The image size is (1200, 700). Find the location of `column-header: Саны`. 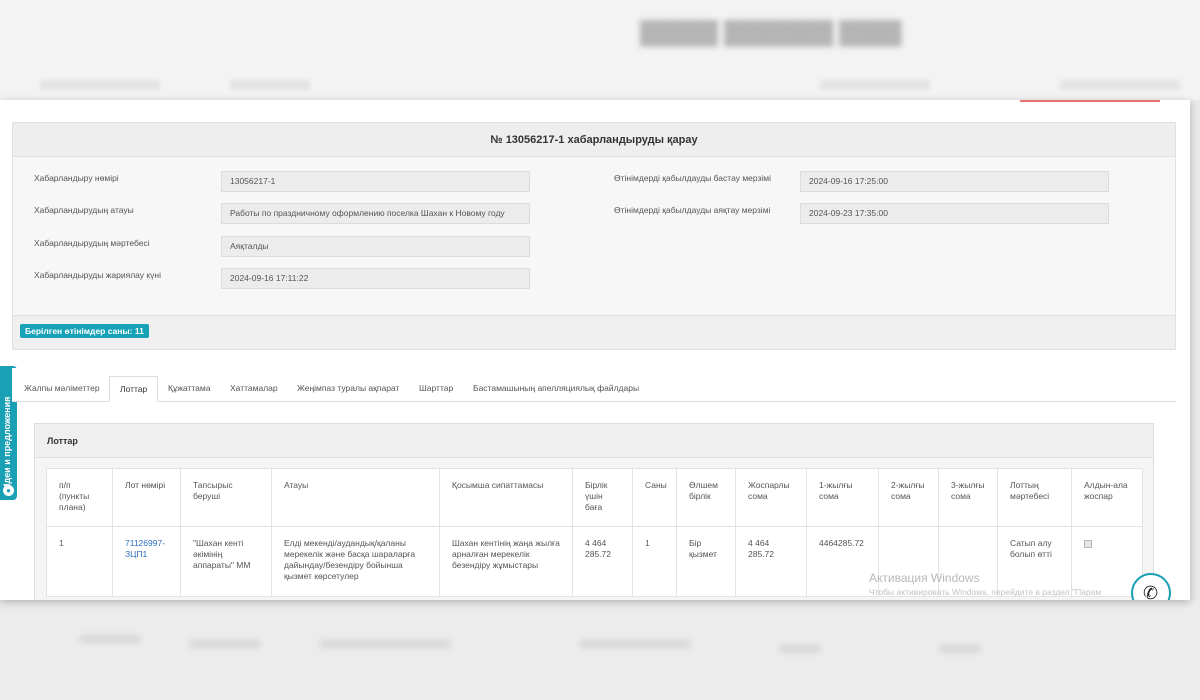

column-header: Саны is located at coordinates (654, 497).